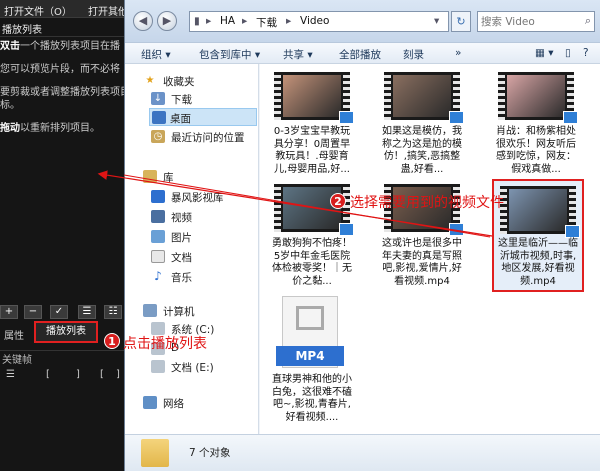 This screenshot has height=471, width=600. What do you see at coordinates (108, 10) in the screenshot?
I see `menu-open-other: 打开其他` at bounding box center [108, 10].